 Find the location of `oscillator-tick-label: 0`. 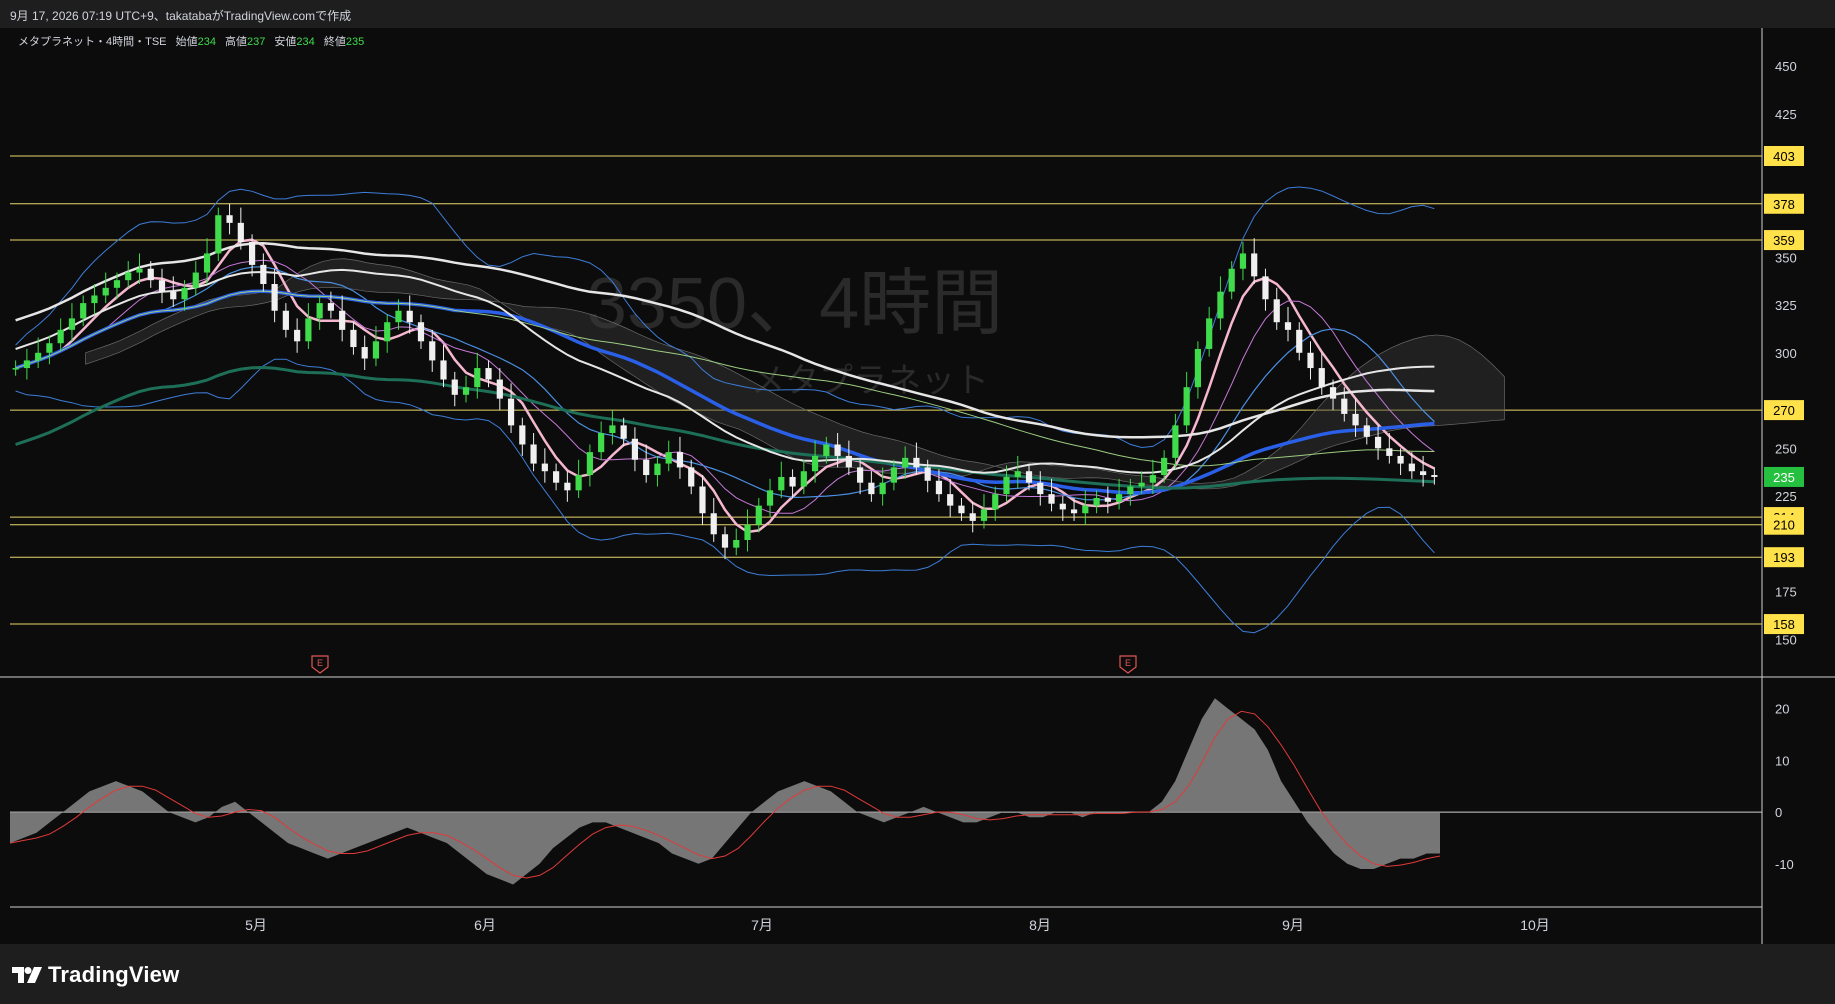

oscillator-tick-label: 0 is located at coordinates (1778, 812).